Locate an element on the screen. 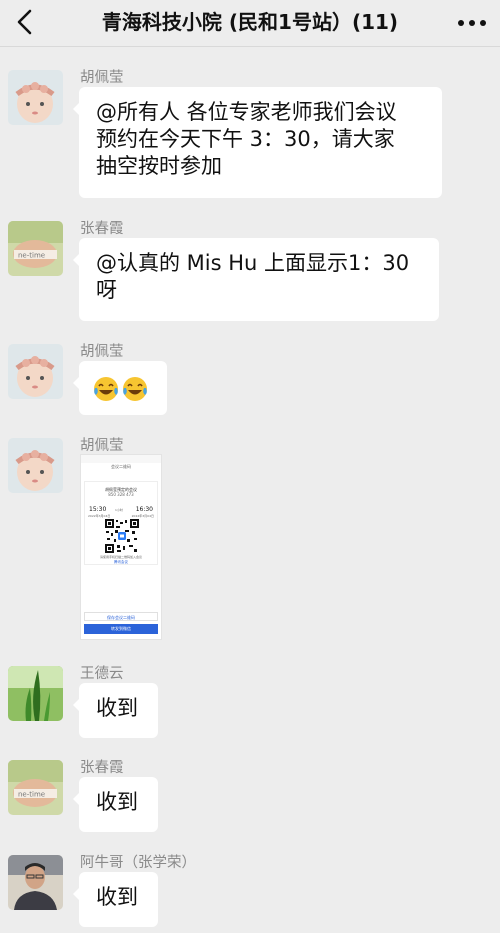 The height and width of the screenshot is (933, 500). meeting-id: 850 328 473 is located at coordinates (121, 494).